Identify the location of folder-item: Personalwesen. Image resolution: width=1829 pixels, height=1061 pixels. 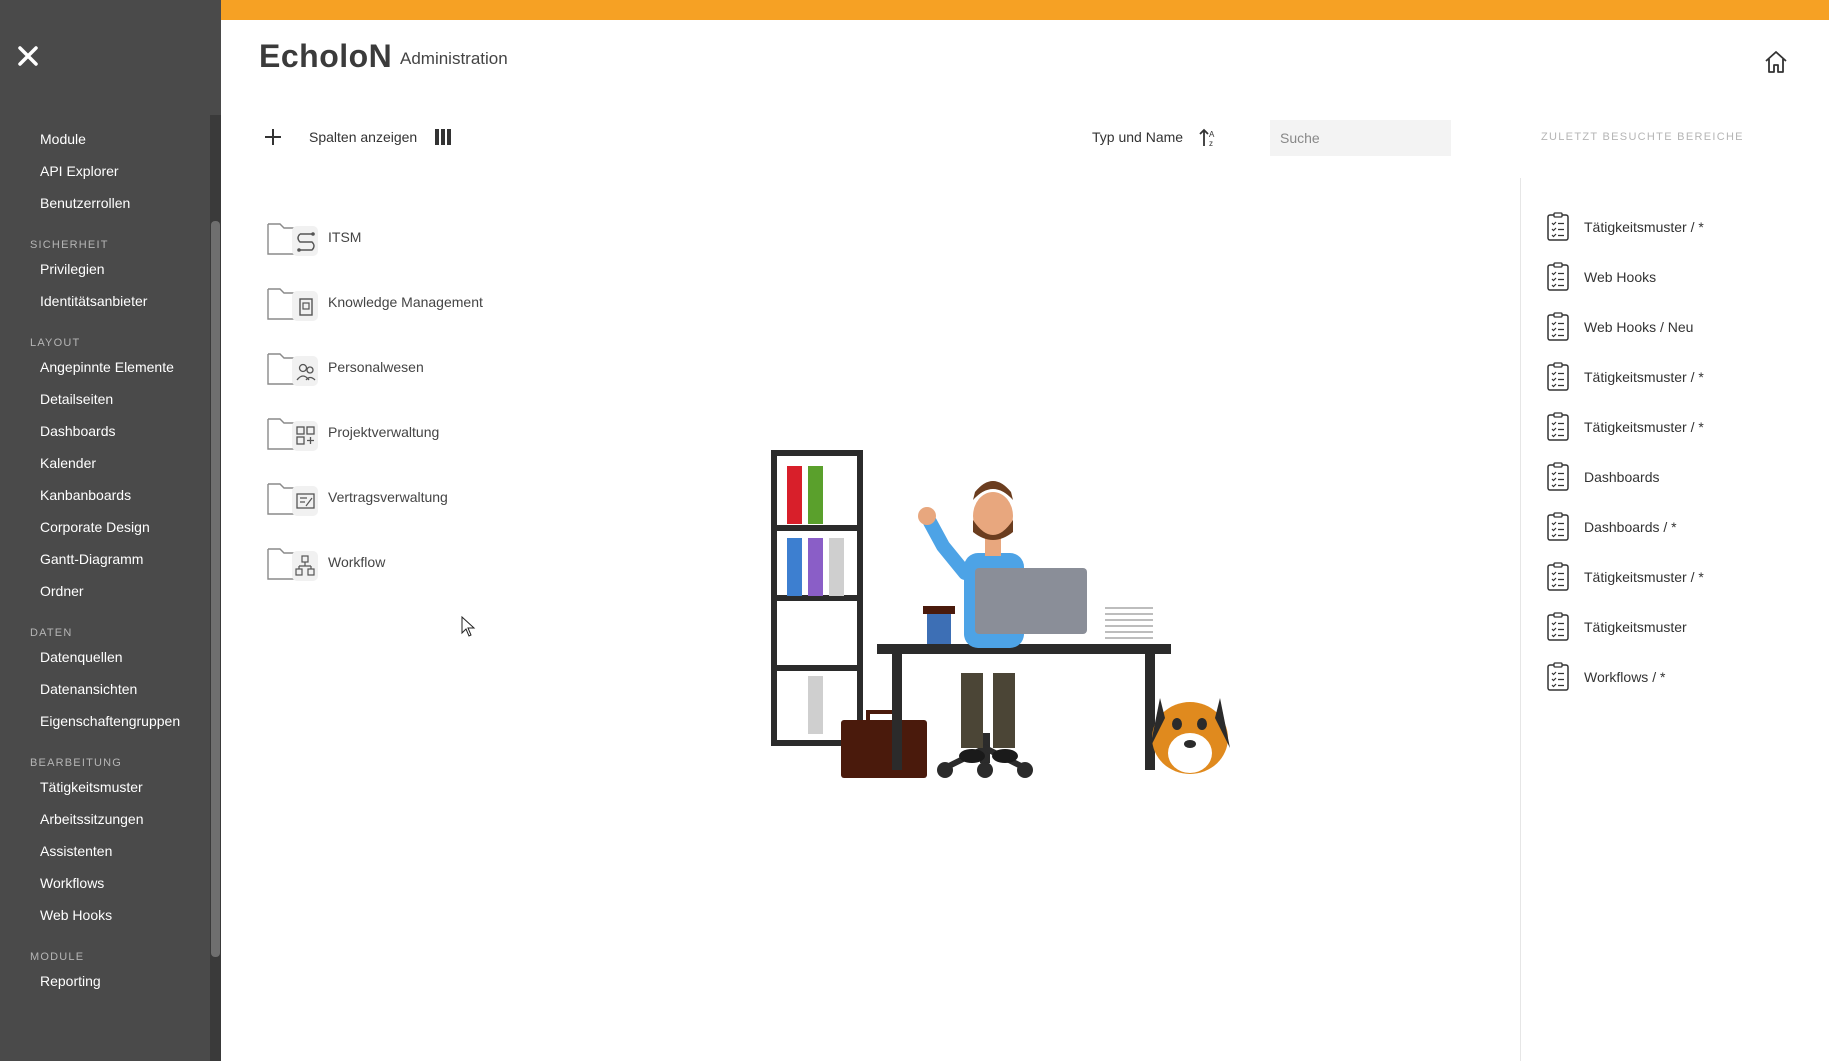
(446, 368).